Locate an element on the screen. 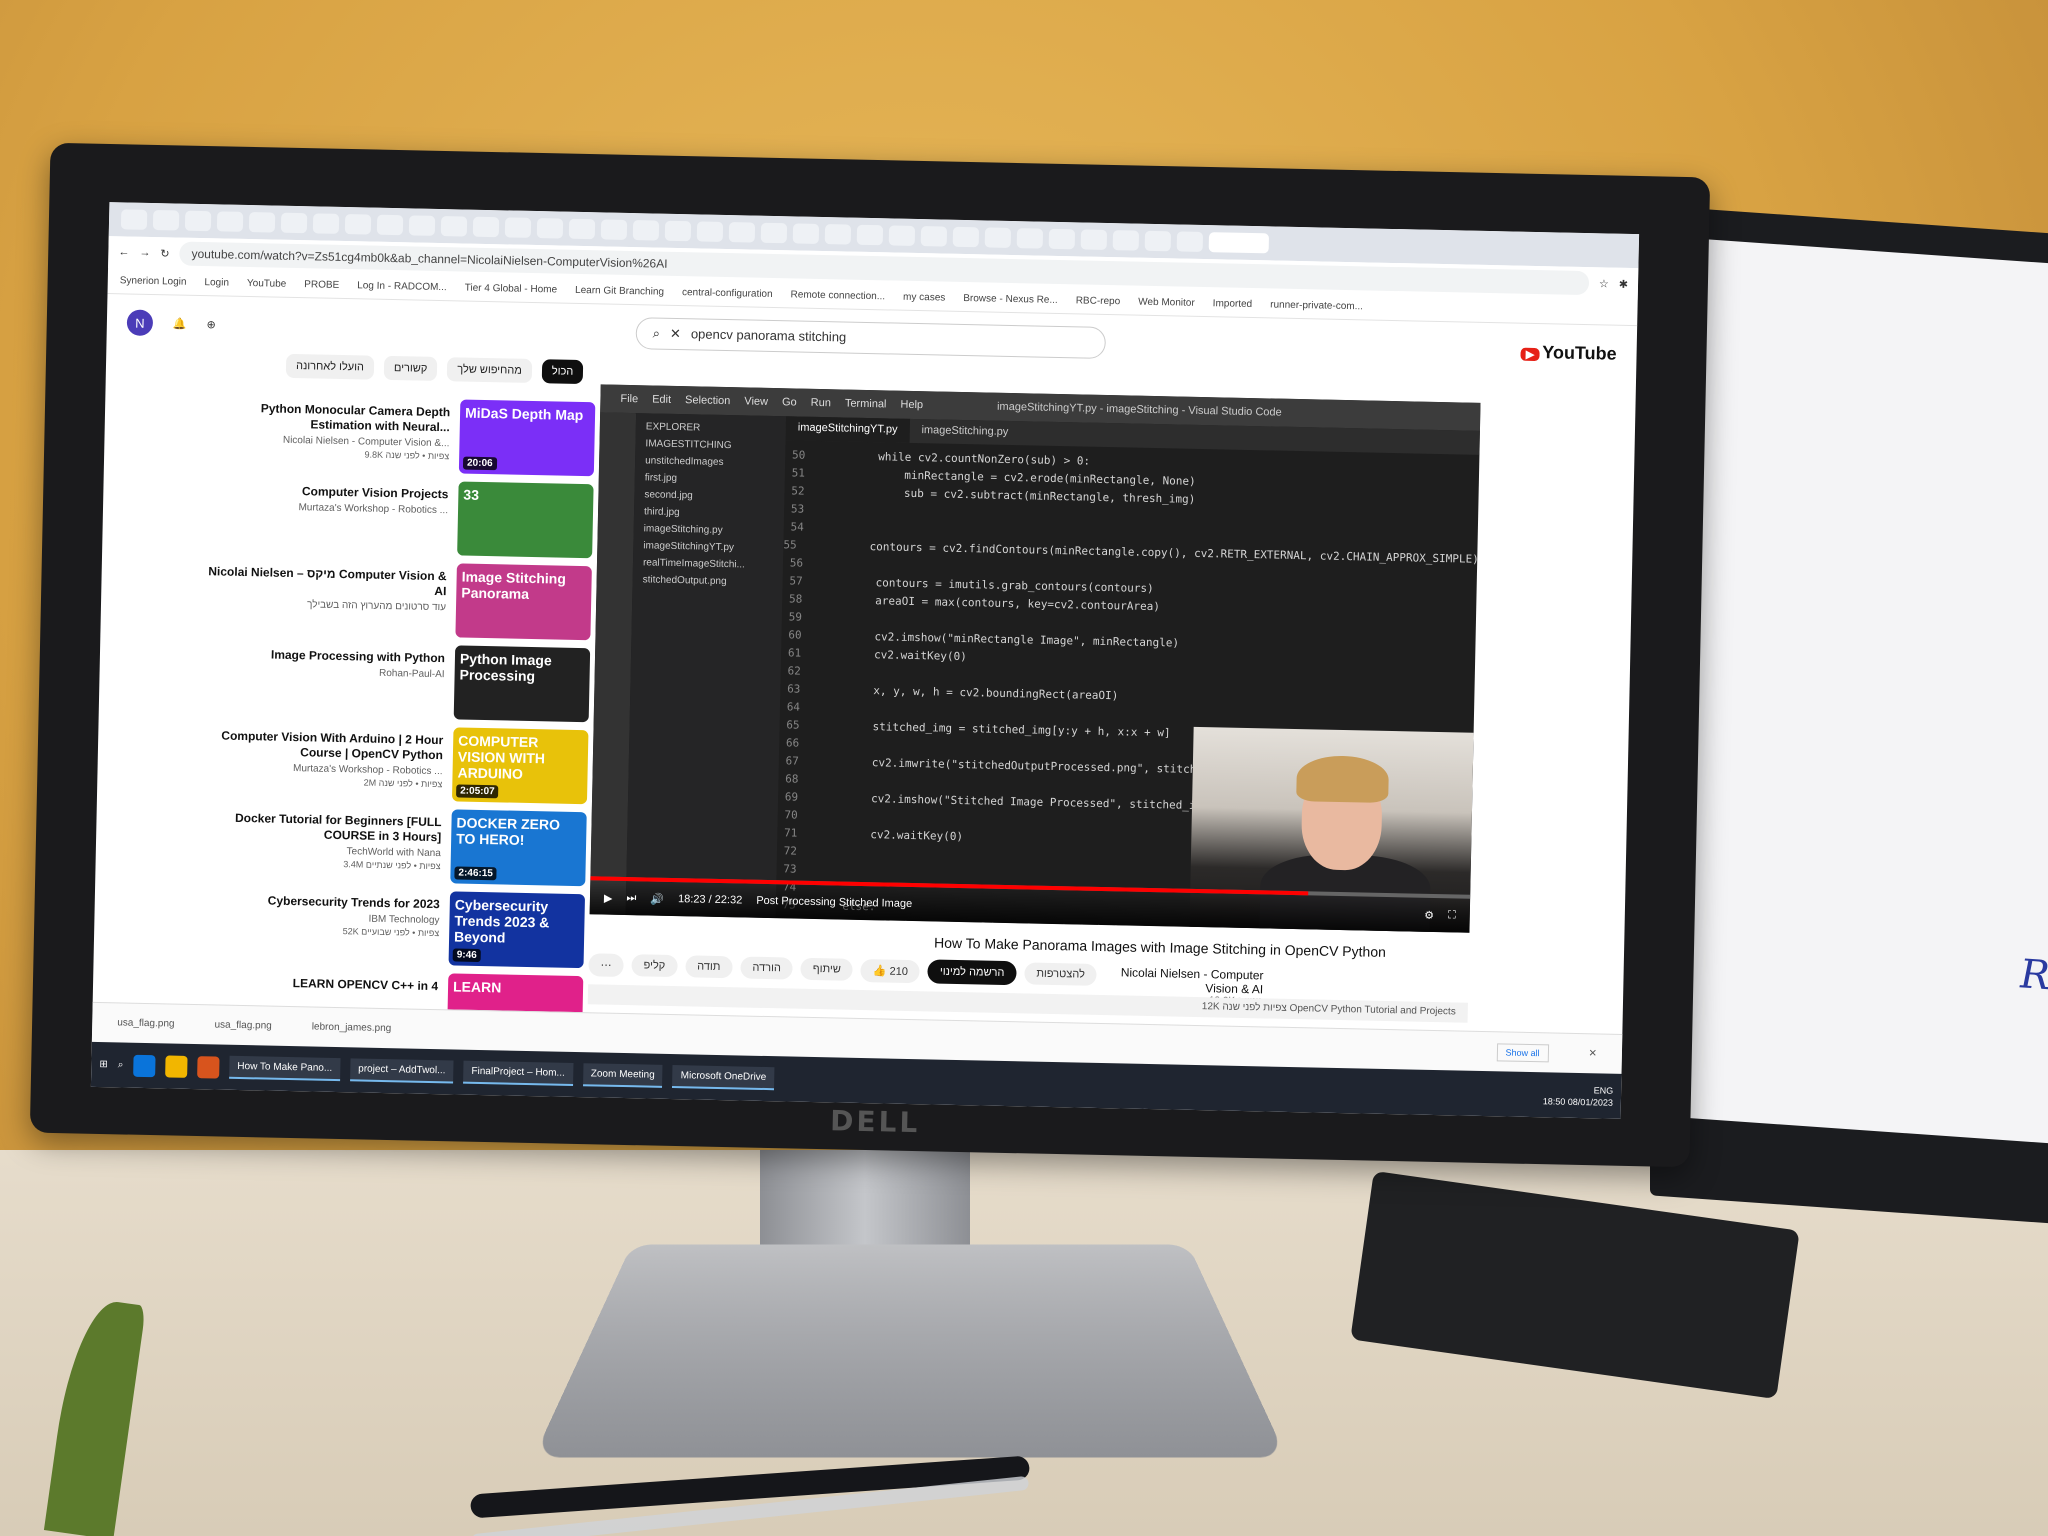 The image size is (2048, 1536). star-icon: ☆ is located at coordinates (1604, 283).